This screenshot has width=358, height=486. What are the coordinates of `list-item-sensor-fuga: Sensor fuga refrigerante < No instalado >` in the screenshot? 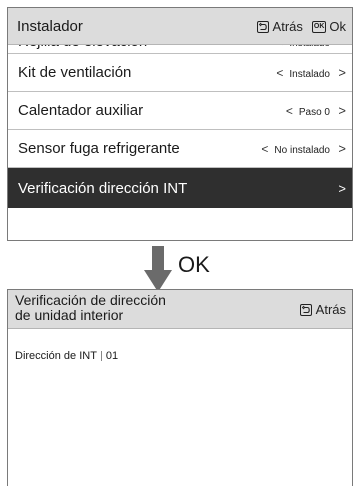 It's located at (180, 149).